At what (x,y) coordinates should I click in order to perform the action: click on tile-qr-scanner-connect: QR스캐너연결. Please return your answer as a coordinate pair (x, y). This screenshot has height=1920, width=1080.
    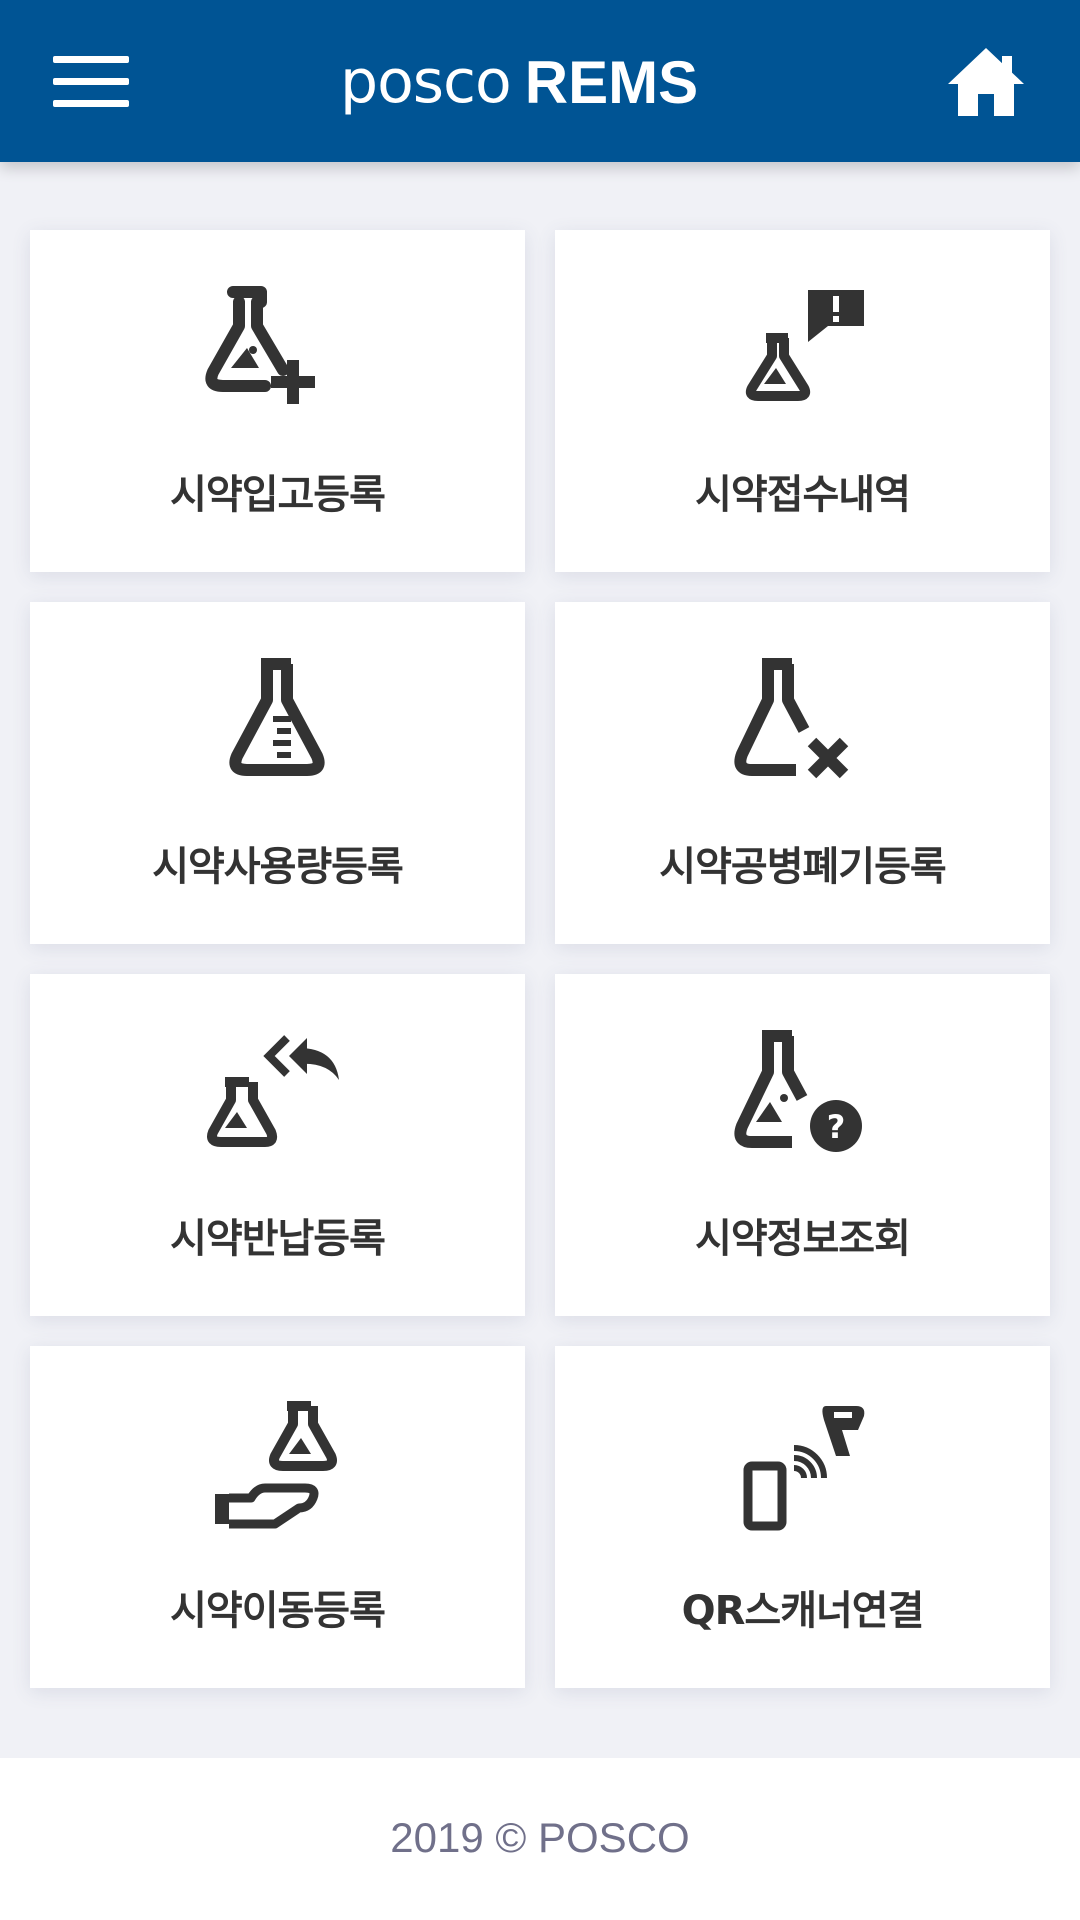
    Looking at the image, I should click on (802, 1517).